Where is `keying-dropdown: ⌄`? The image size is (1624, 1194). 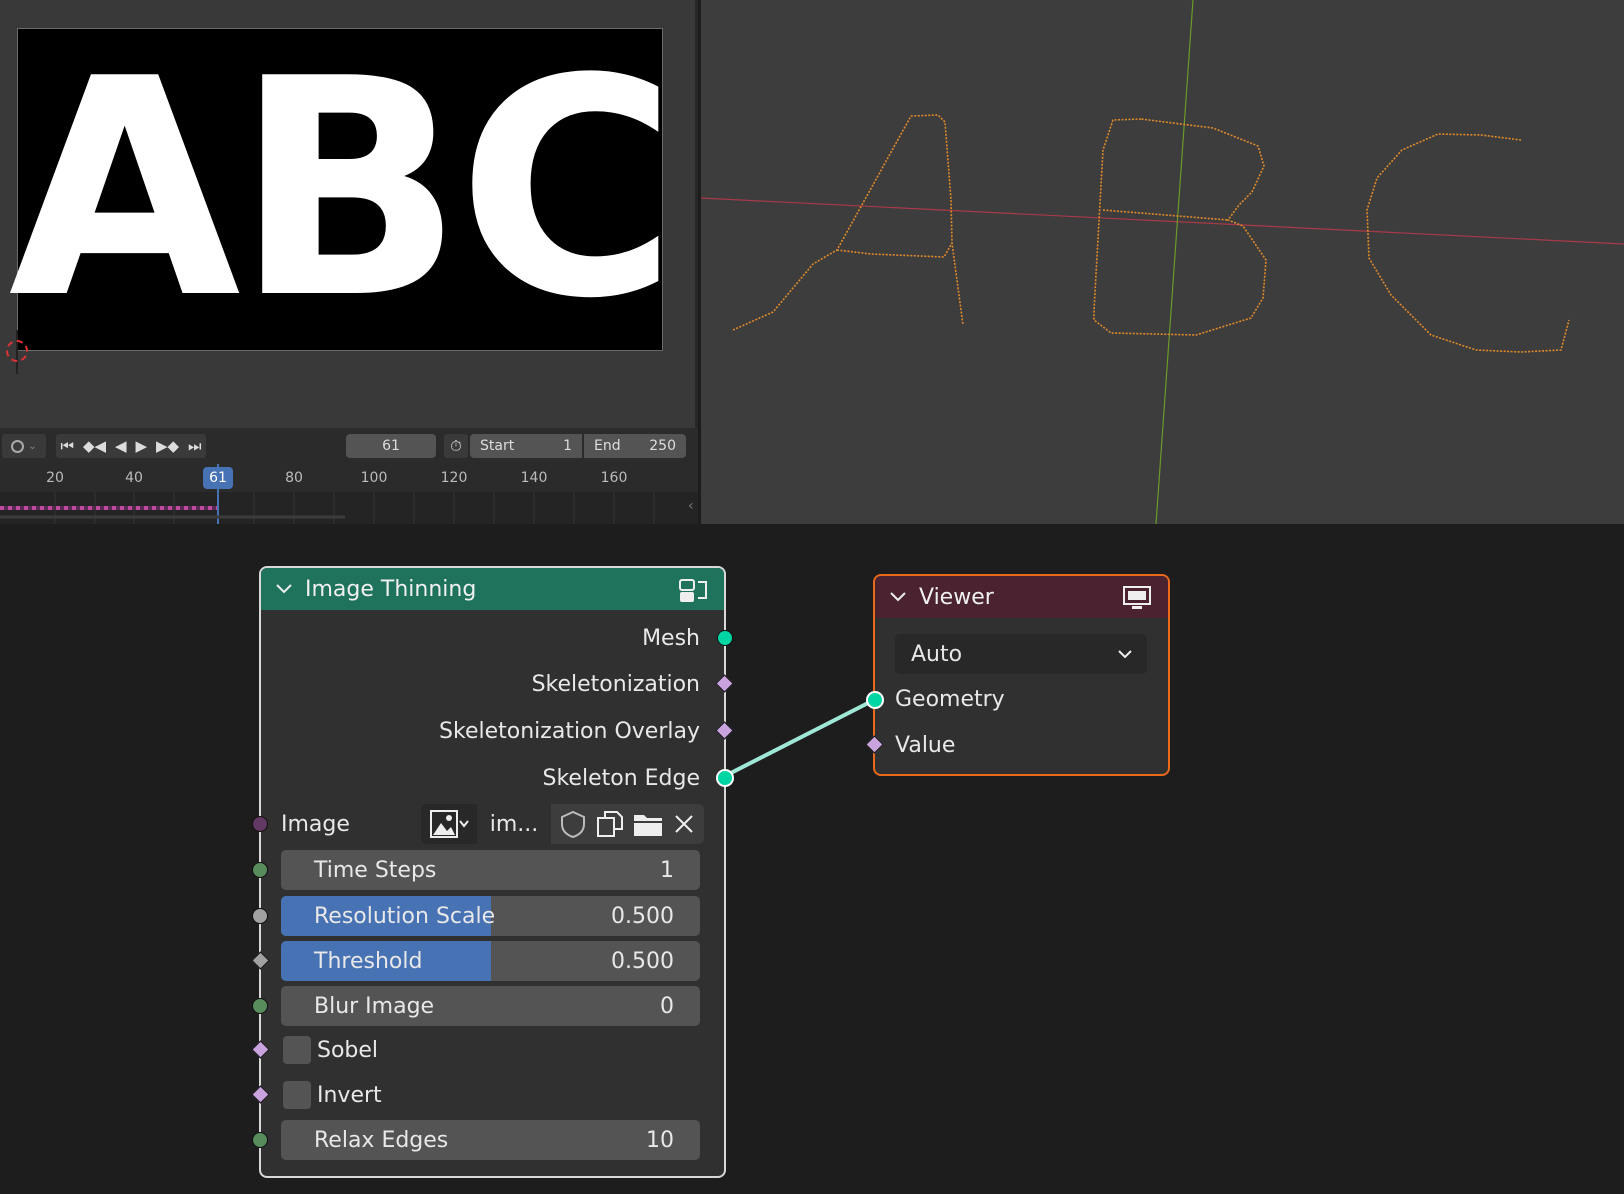
keying-dropdown: ⌄ is located at coordinates (24, 446).